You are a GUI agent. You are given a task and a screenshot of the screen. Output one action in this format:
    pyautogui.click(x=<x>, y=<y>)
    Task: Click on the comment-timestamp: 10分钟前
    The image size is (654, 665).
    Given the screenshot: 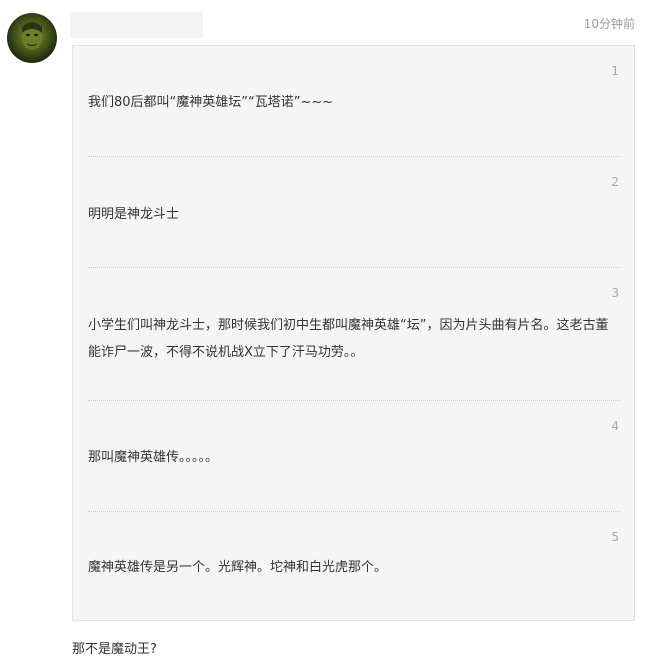 What is the action you would take?
    pyautogui.click(x=609, y=24)
    